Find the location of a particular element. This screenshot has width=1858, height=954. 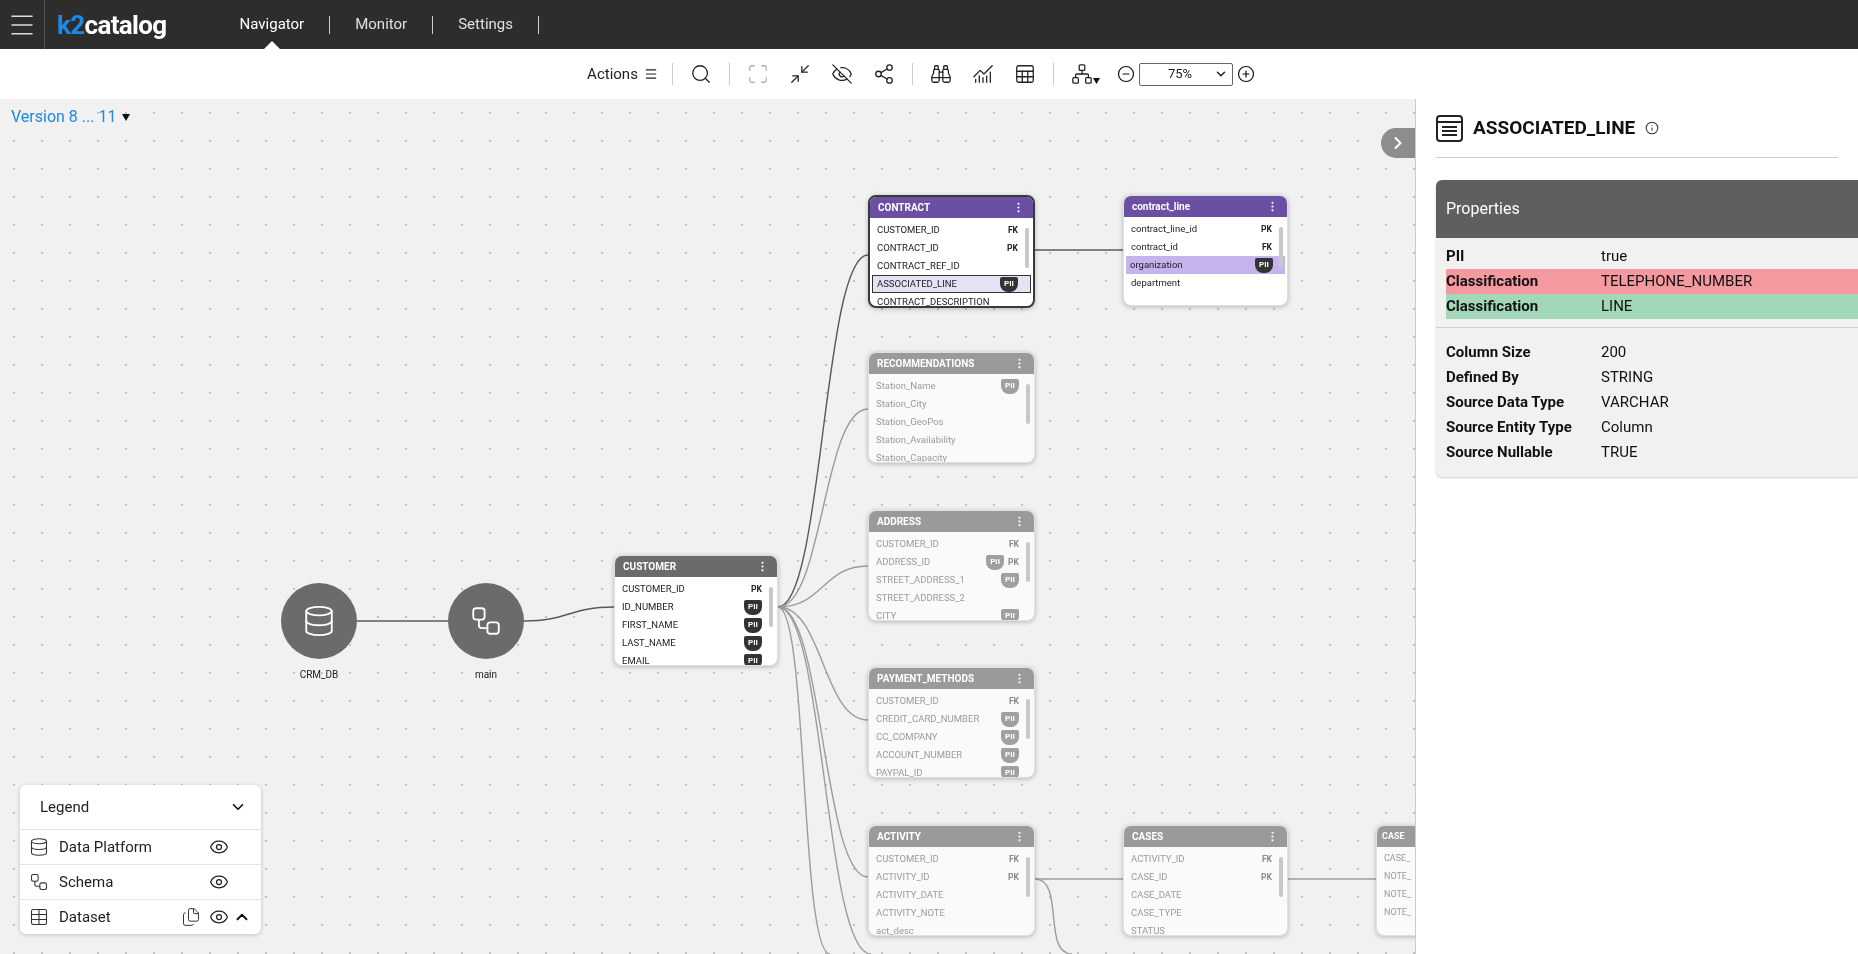

table-card: CUSTOMER CUSTOMER_ID PK ID_NUMBER PII FIRST_NAME PII LAST_NAME PII EMAIL PII is located at coordinates (696, 610).